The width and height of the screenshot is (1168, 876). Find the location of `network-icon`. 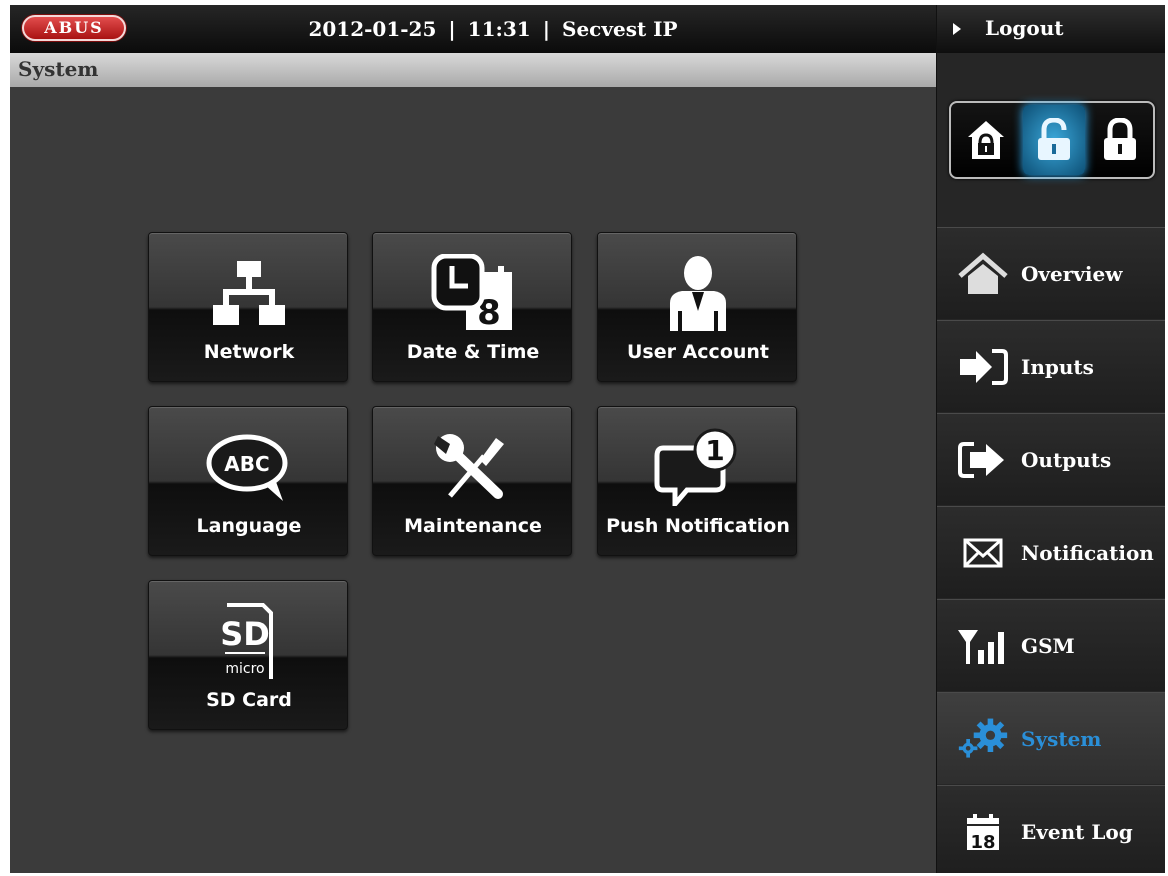

network-icon is located at coordinates (249, 293).